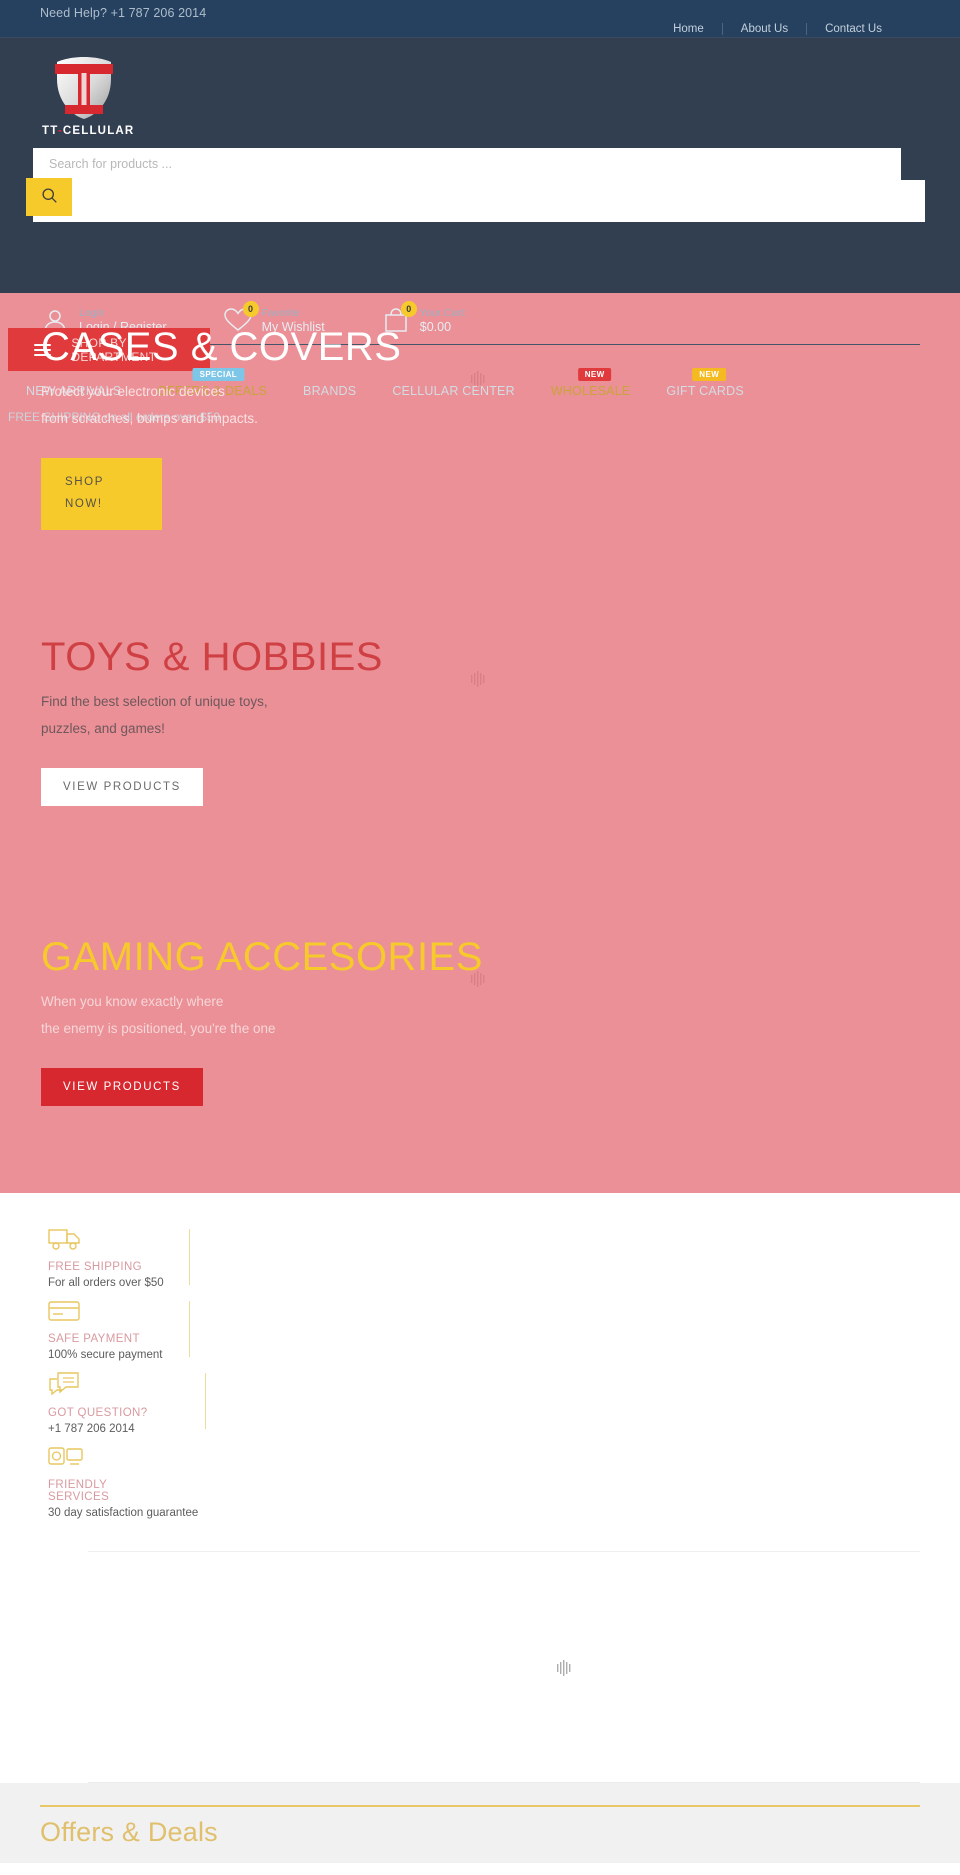 This screenshot has height=1875, width=960. What do you see at coordinates (101, 494) in the screenshot?
I see `hero-cta-shop-now: SHOP NOW!` at bounding box center [101, 494].